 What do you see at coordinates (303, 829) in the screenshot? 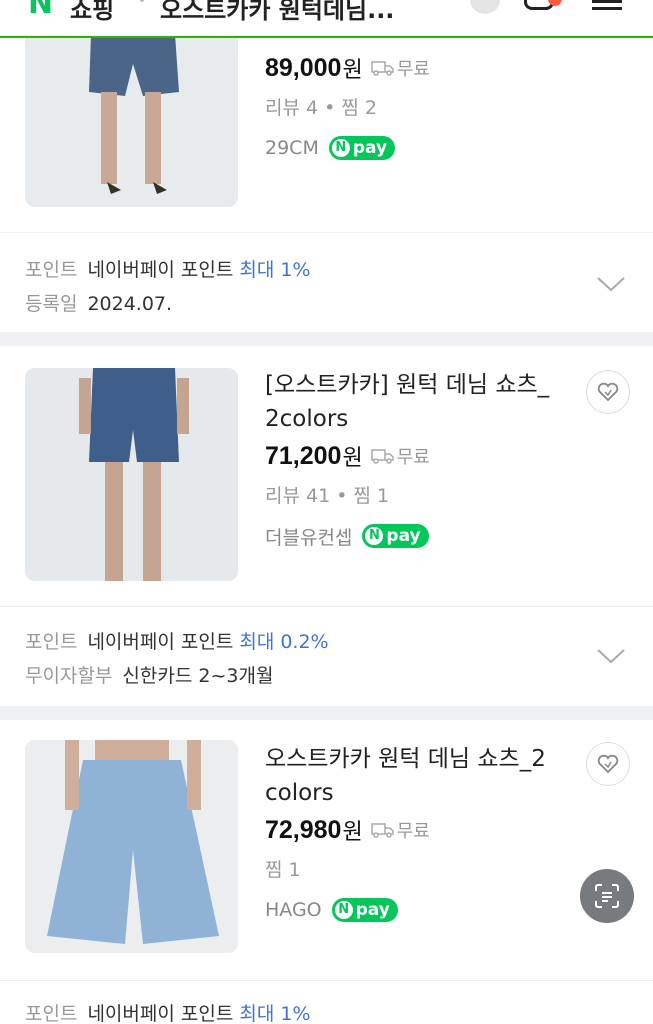
I see `product-price: 72,980` at bounding box center [303, 829].